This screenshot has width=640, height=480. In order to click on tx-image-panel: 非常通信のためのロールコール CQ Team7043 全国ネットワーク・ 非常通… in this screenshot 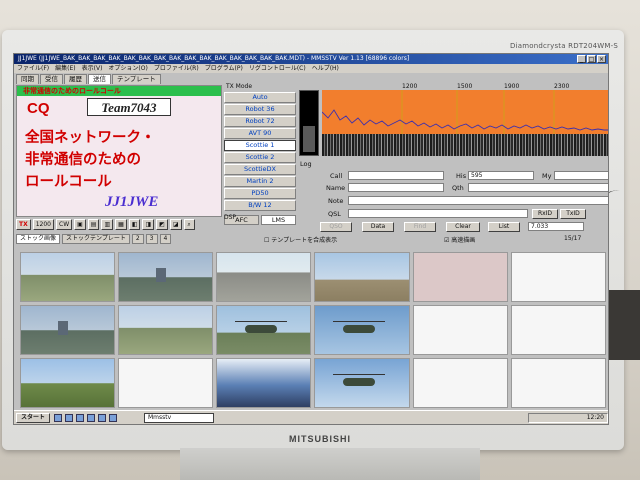, I will do `click(119, 151)`.